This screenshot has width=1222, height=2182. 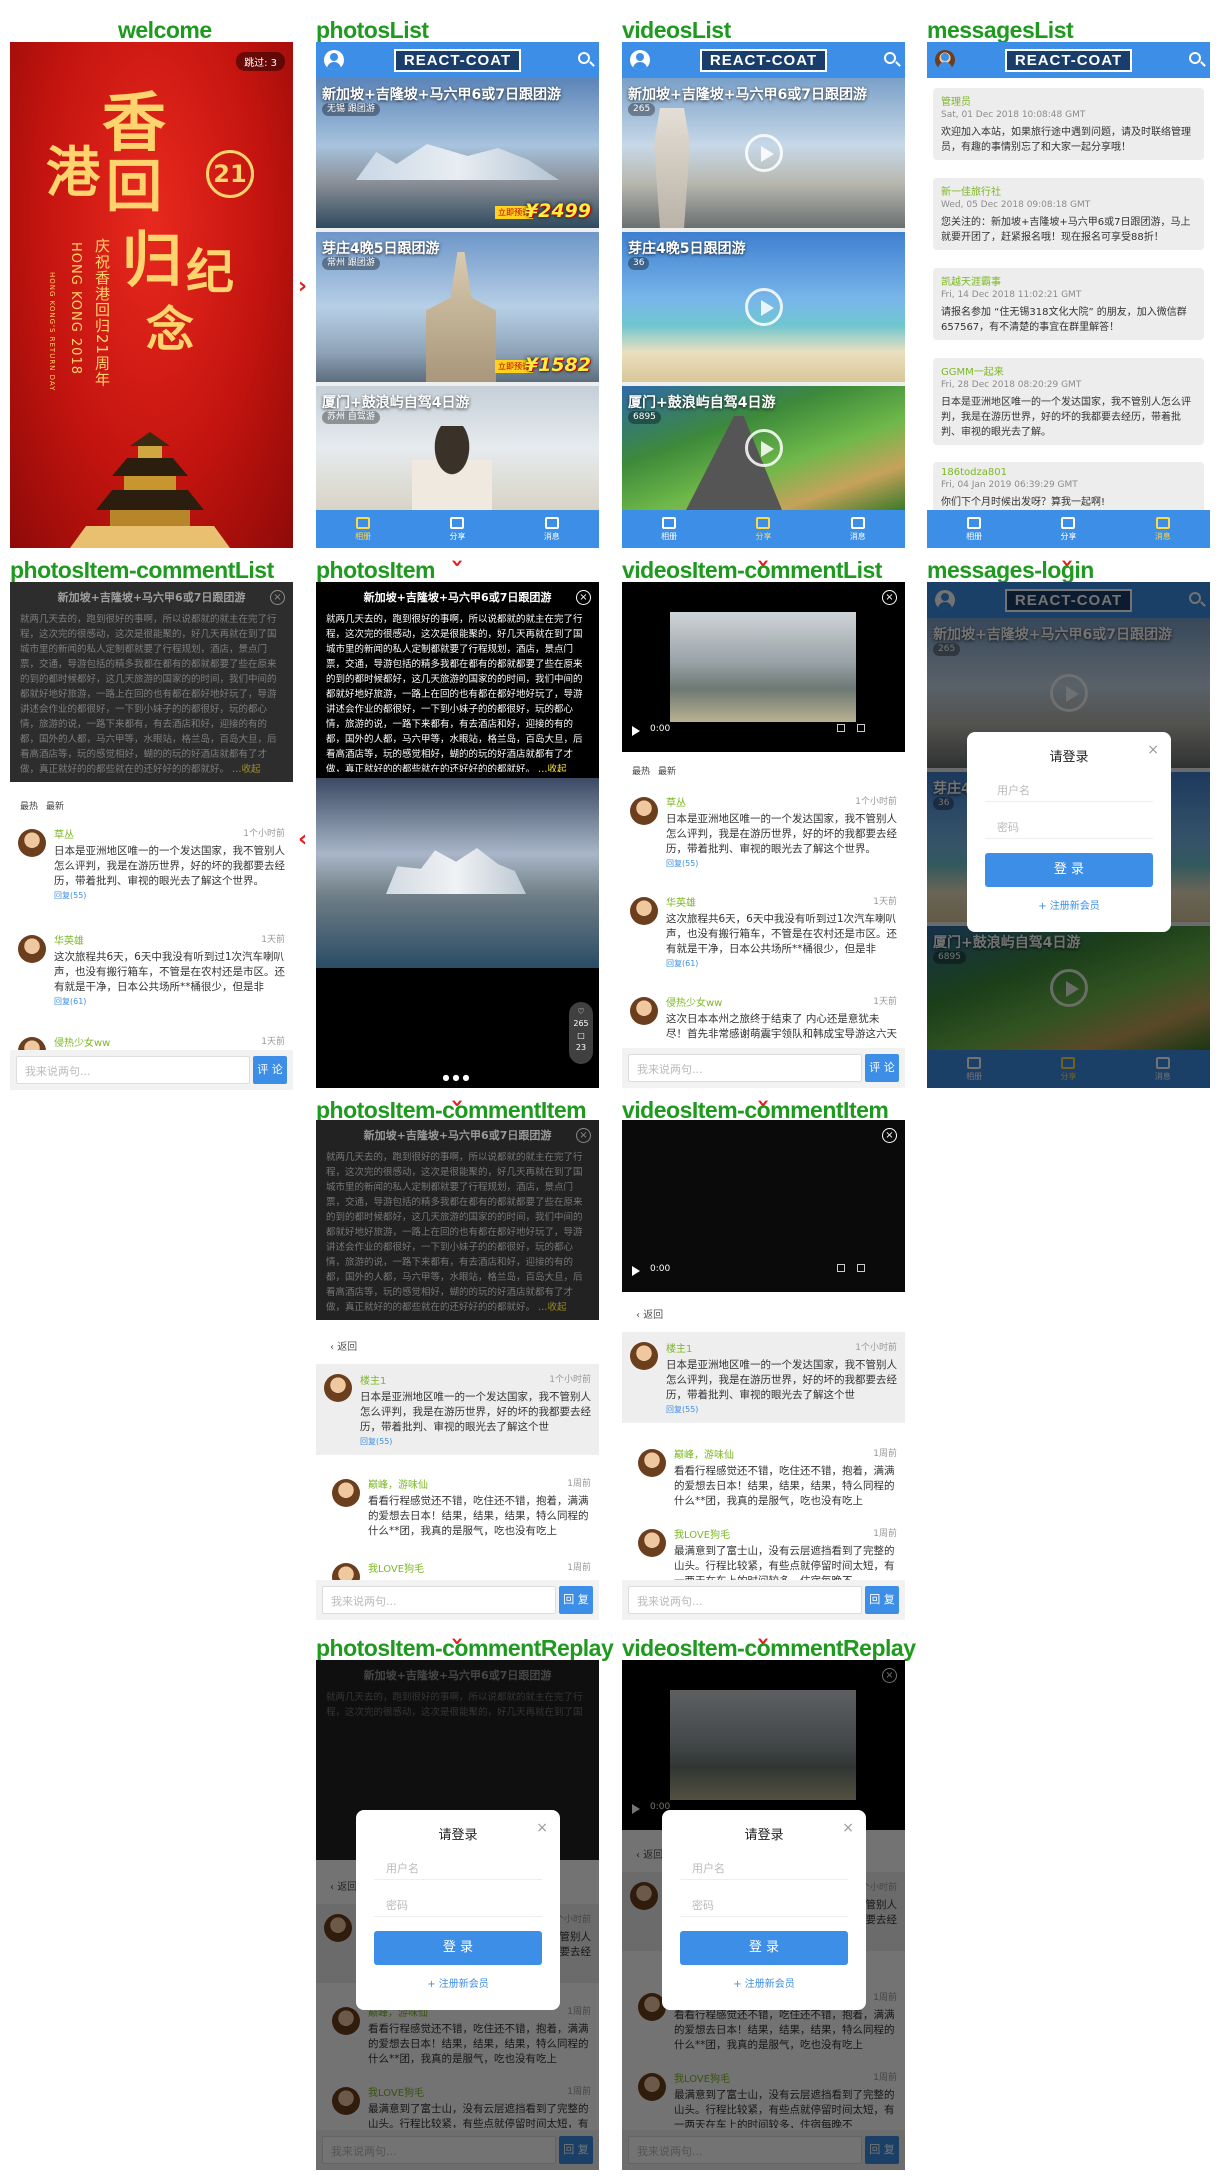 I want to click on comment-author: 巅峰，游味仙, so click(x=398, y=1485).